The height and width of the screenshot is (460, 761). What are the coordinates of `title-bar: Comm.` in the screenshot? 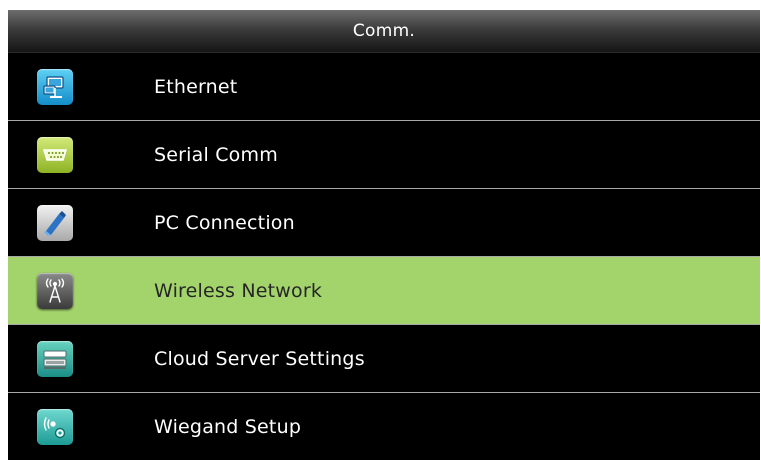 It's located at (384, 31).